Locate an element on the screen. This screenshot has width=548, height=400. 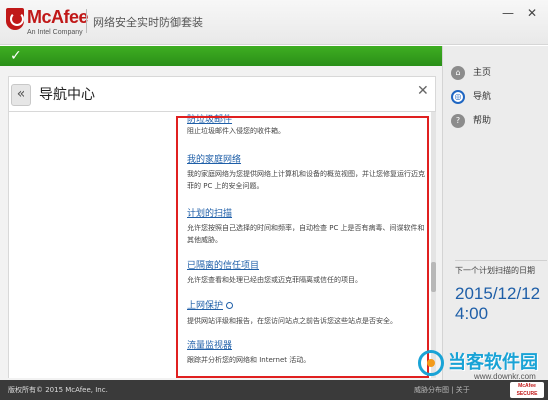
sidebar-item-help: ? 帮助 is located at coordinates (497, 121).